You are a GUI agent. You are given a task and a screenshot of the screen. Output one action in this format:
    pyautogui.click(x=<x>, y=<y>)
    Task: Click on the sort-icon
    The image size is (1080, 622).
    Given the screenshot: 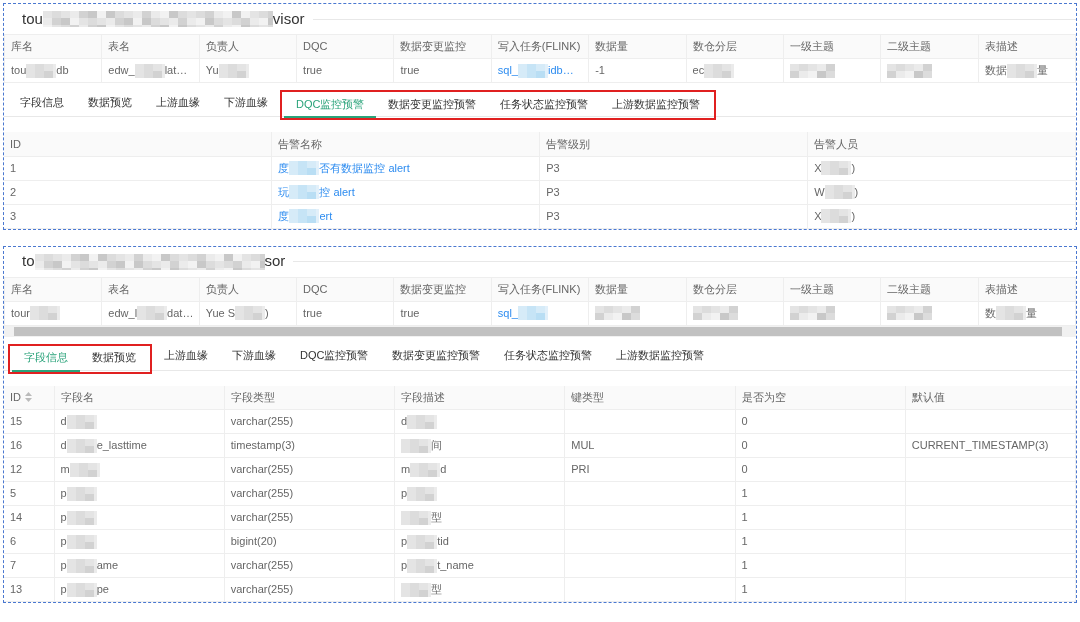 What is the action you would take?
    pyautogui.click(x=28, y=397)
    